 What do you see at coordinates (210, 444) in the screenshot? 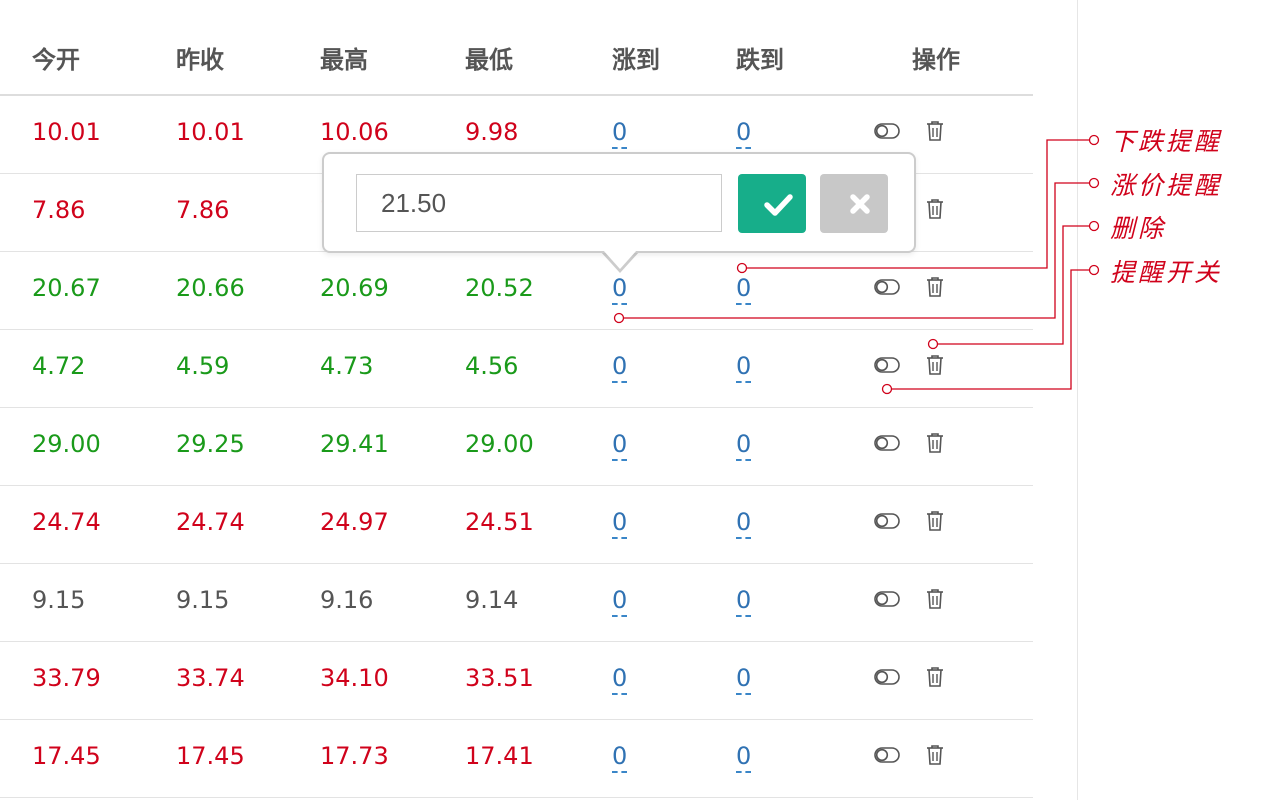
I see `cell-prev-close: 29.25` at bounding box center [210, 444].